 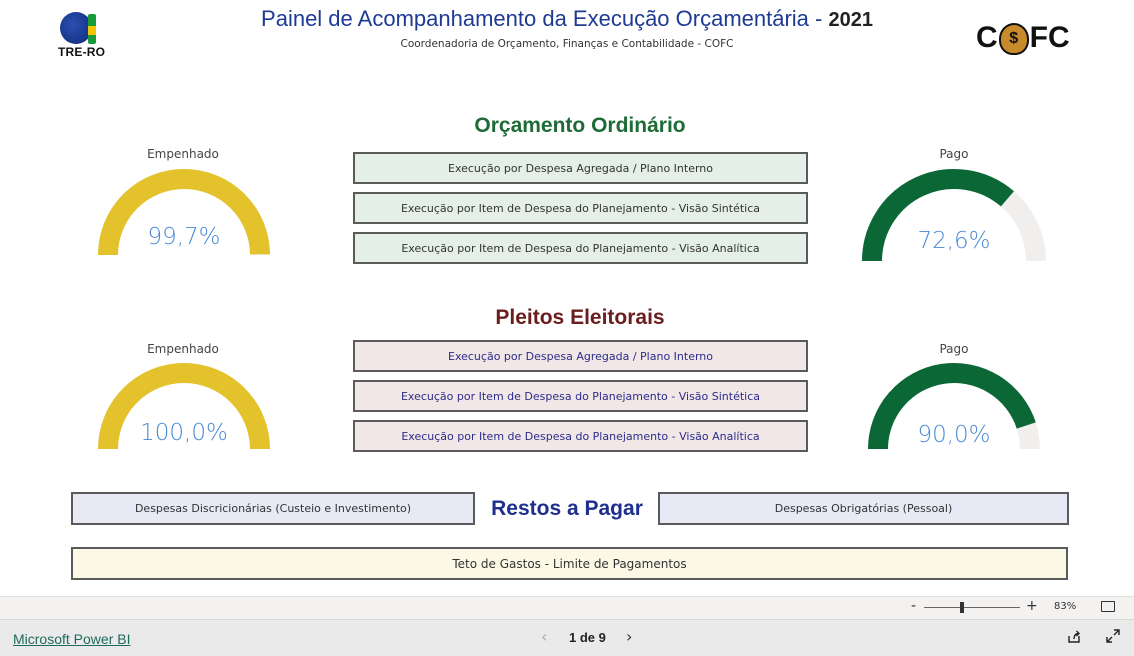 What do you see at coordinates (580, 125) in the screenshot?
I see `section-title-orcamento-ordinario: Orçamento Ordinário` at bounding box center [580, 125].